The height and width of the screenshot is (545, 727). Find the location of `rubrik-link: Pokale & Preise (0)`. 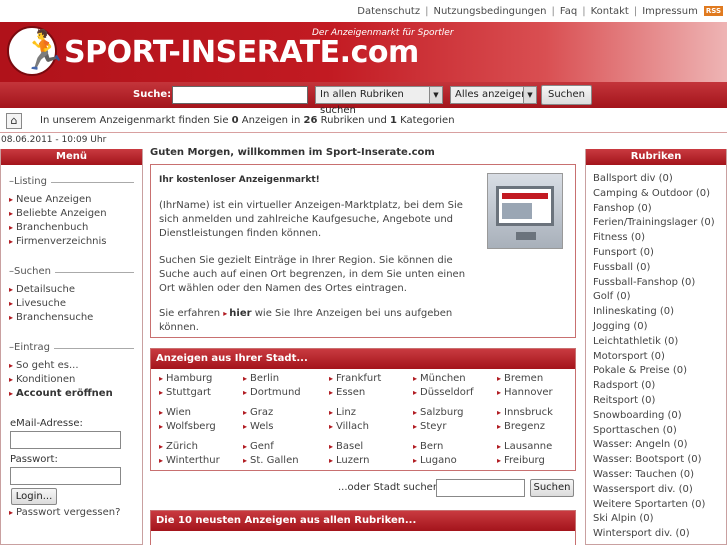

rubrik-link: Pokale & Preise (0) is located at coordinates (640, 370).